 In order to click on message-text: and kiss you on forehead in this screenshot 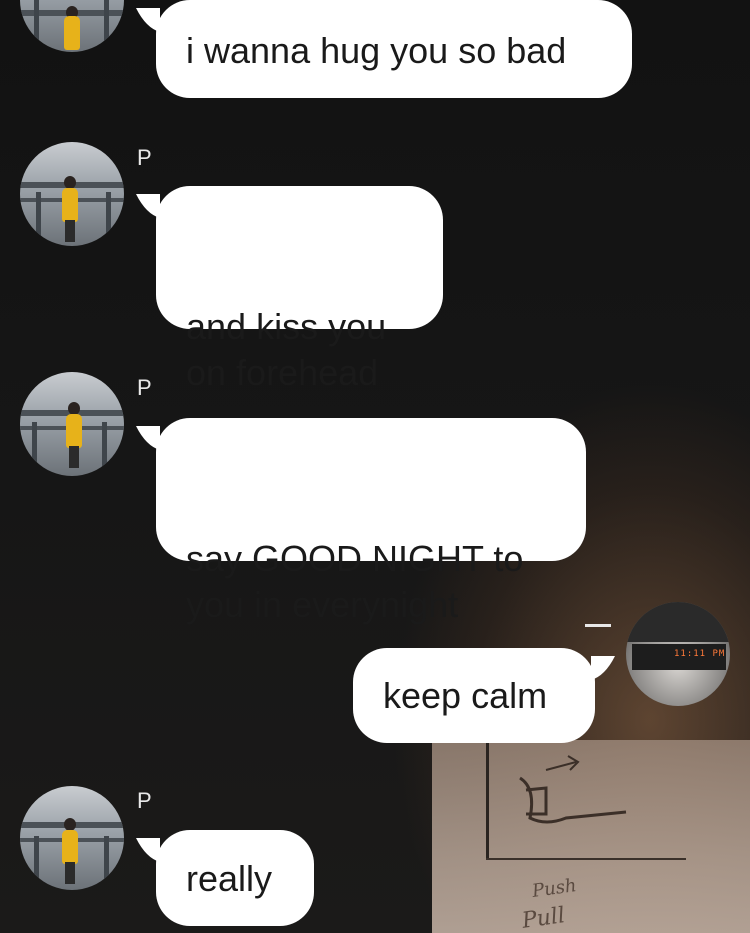, I will do `click(286, 349)`.